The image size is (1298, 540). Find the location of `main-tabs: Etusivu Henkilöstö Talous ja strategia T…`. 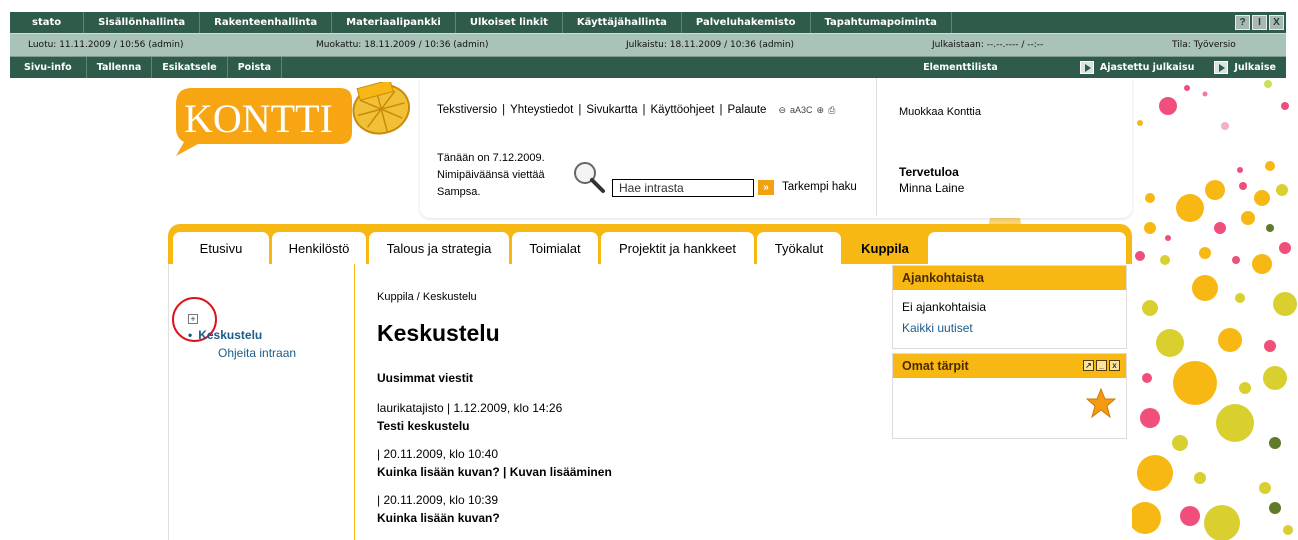

main-tabs: Etusivu Henkilöstö Talous ja strategia T… is located at coordinates (650, 244).